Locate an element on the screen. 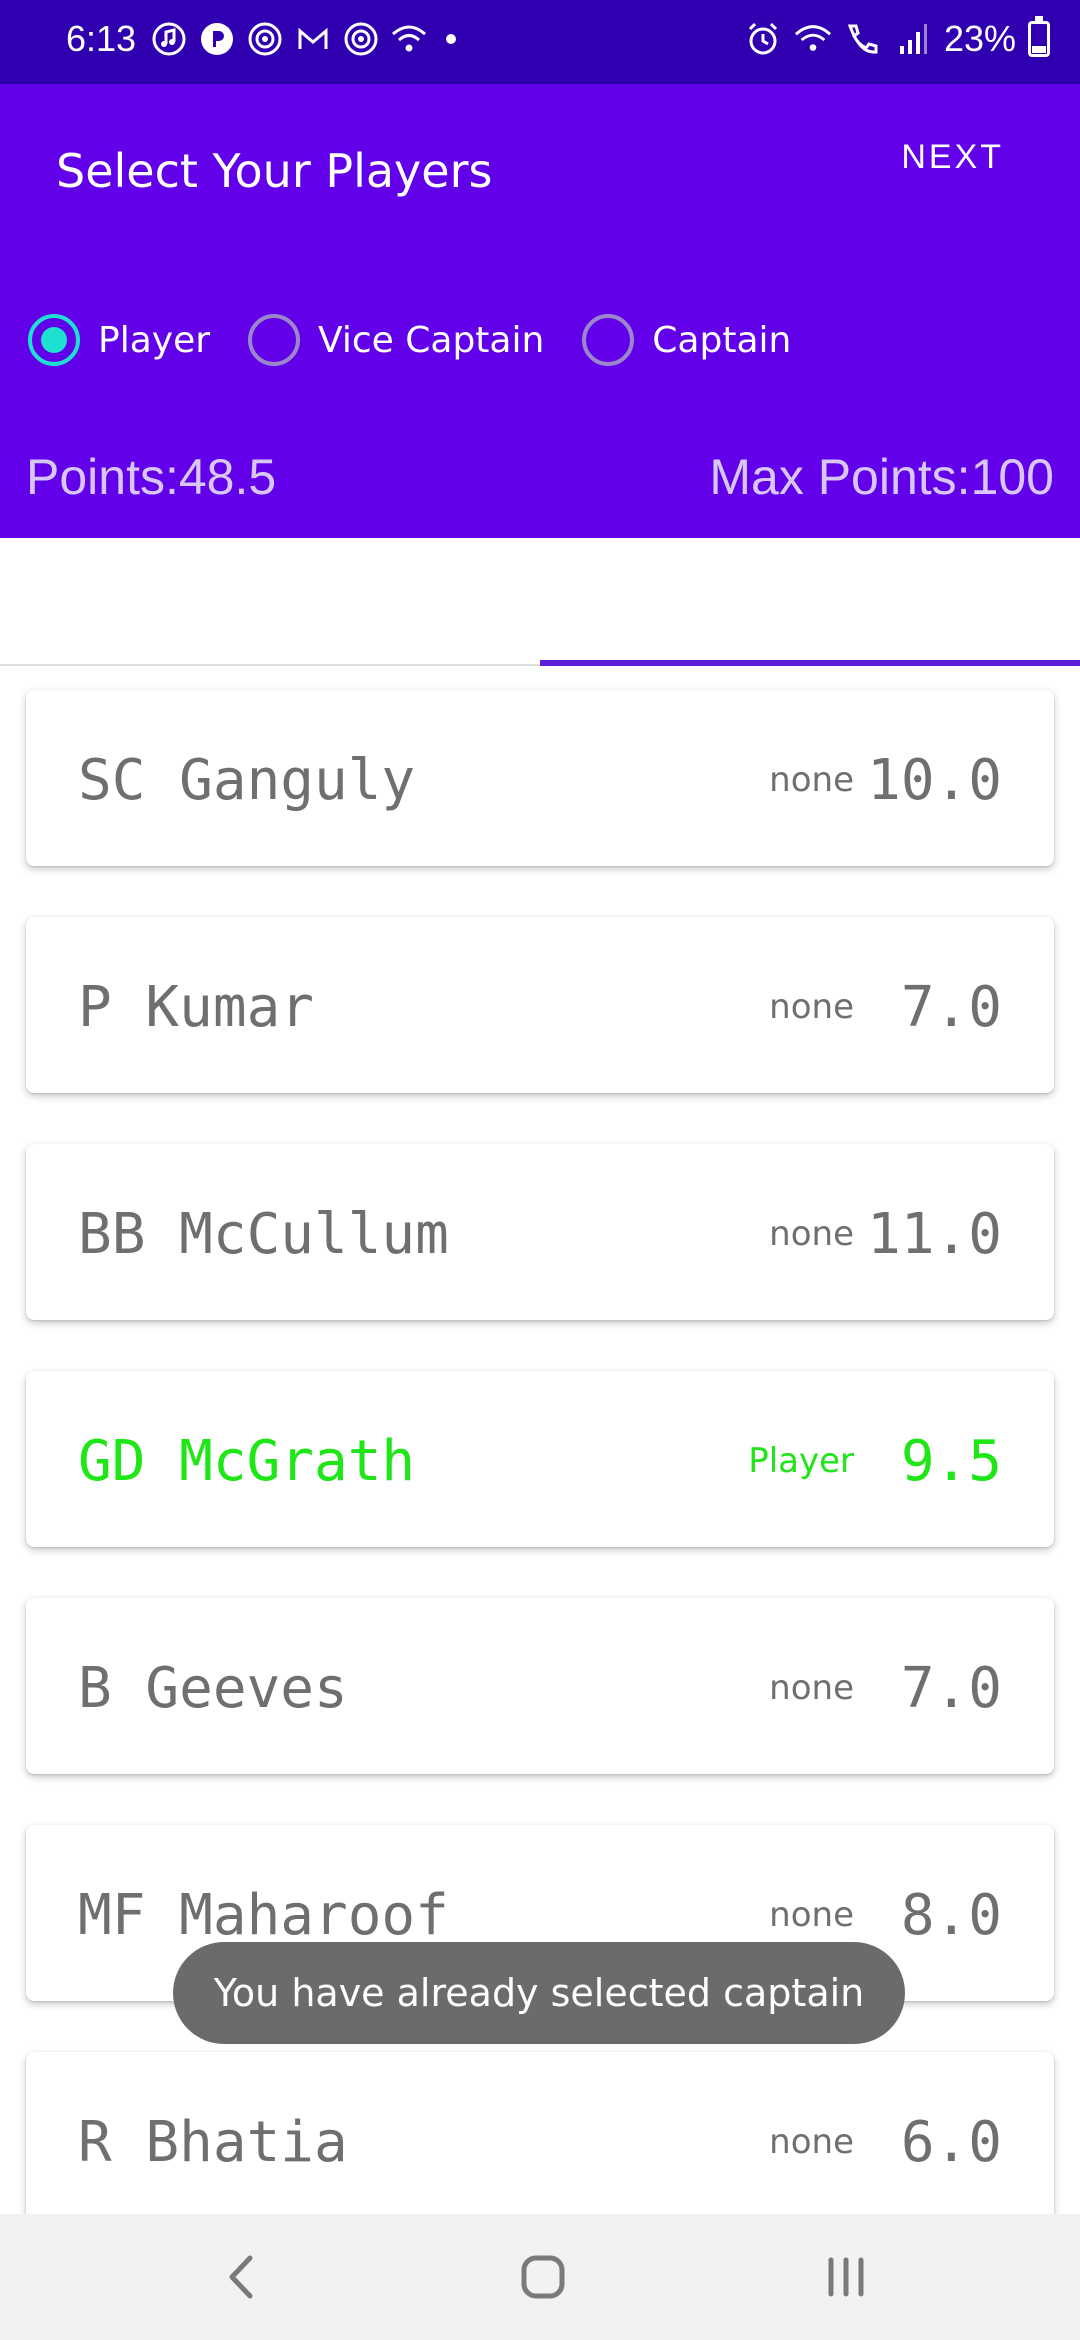 The width and height of the screenshot is (1080, 2340). radio-captain: Captain is located at coordinates (686, 340).